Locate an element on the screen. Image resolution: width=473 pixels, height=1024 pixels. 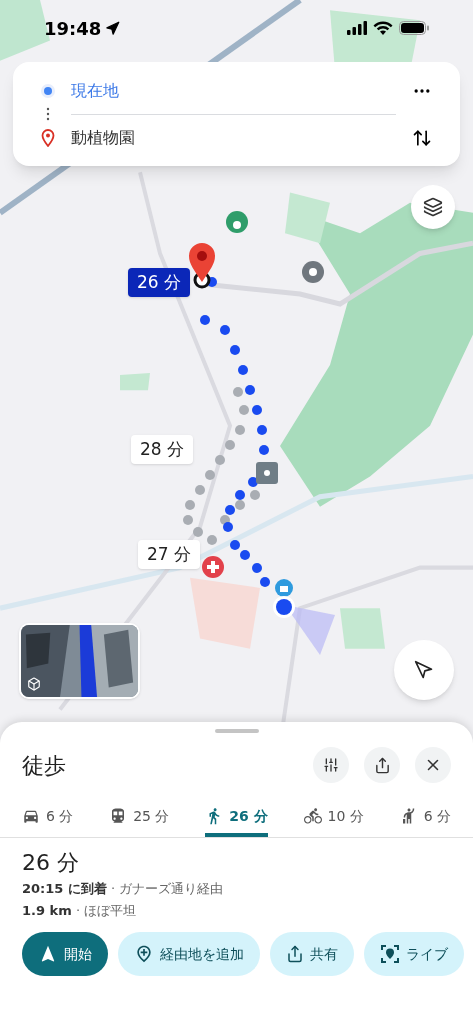
signal-icon is located at coordinates (357, 28).